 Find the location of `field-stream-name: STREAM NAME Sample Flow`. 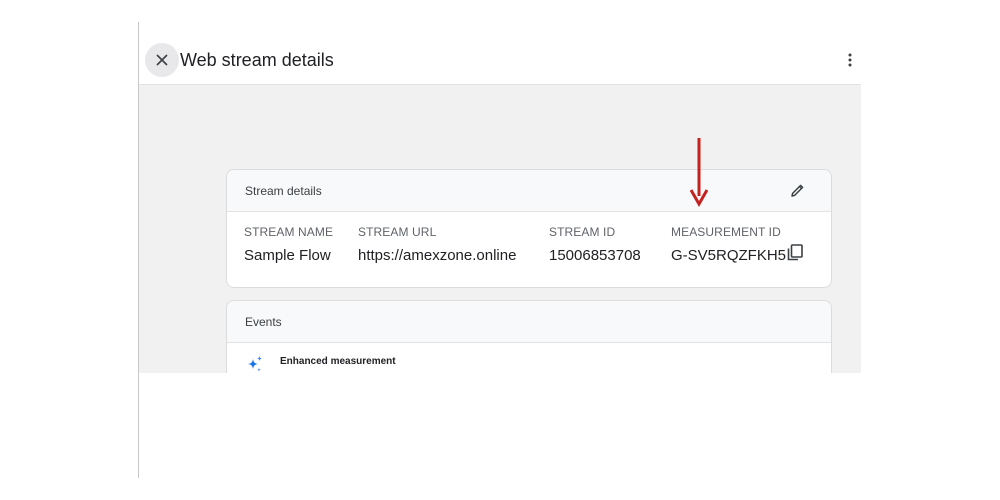

field-stream-name: STREAM NAME Sample Flow is located at coordinates (288, 244).